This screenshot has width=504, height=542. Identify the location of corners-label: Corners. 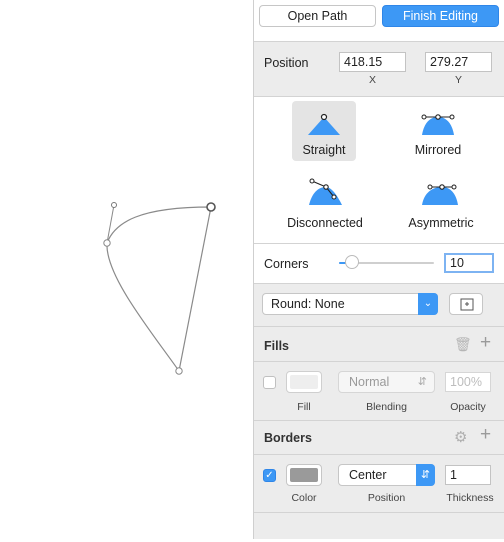
(286, 264).